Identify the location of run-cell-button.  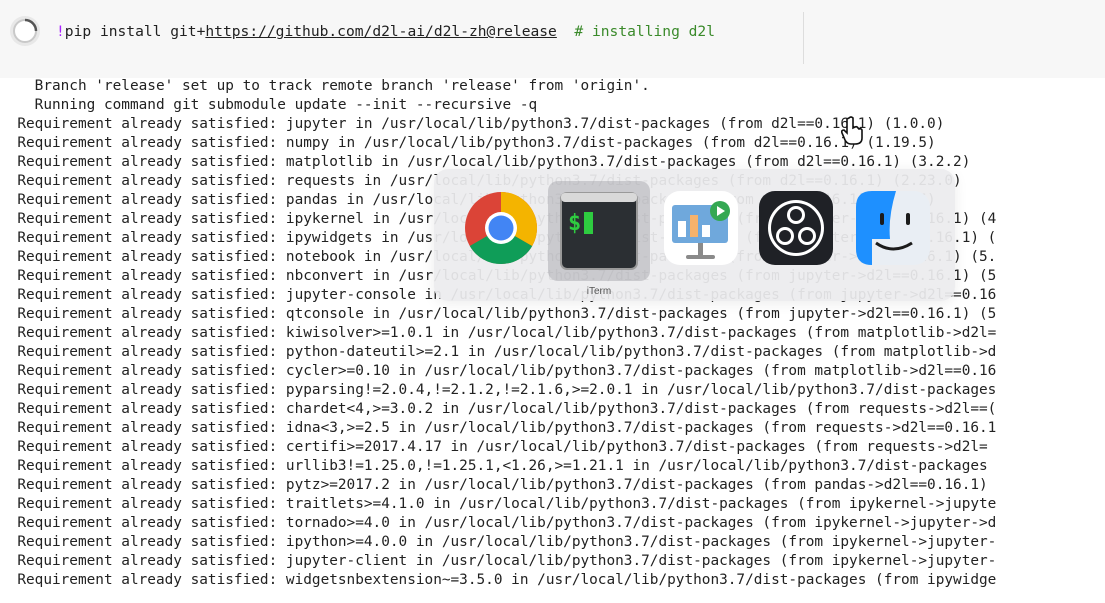
(25, 31).